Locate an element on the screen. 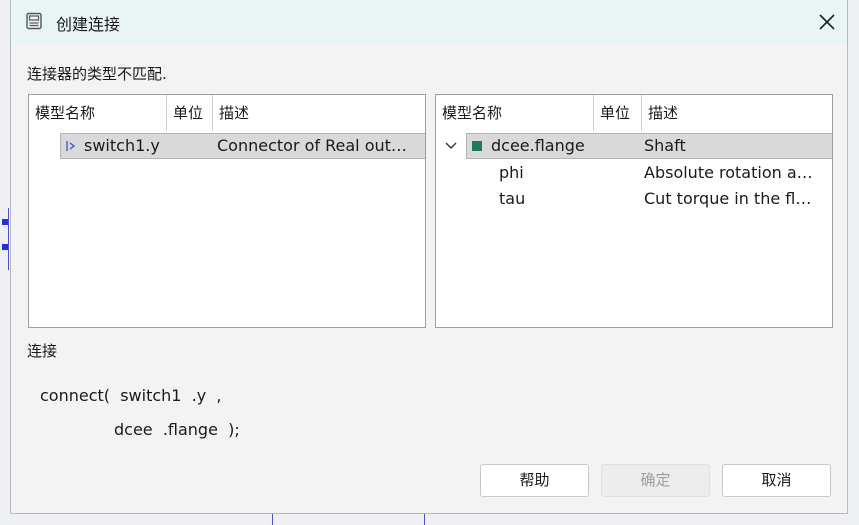 The height and width of the screenshot is (525, 859). connect-statement-line1: connect( switch1 .y , is located at coordinates (131, 395).